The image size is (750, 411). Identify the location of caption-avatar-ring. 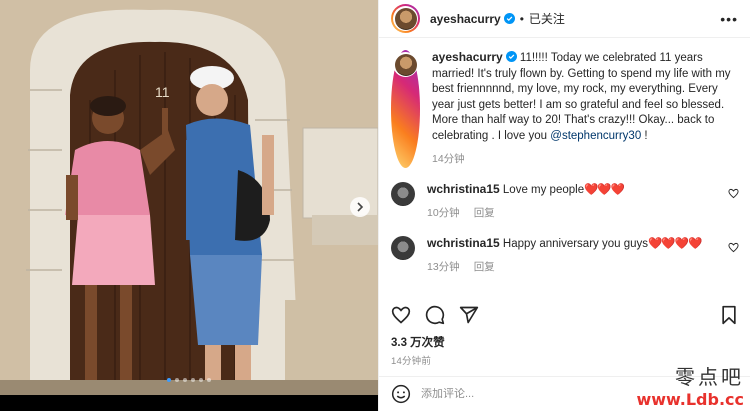
(405, 109).